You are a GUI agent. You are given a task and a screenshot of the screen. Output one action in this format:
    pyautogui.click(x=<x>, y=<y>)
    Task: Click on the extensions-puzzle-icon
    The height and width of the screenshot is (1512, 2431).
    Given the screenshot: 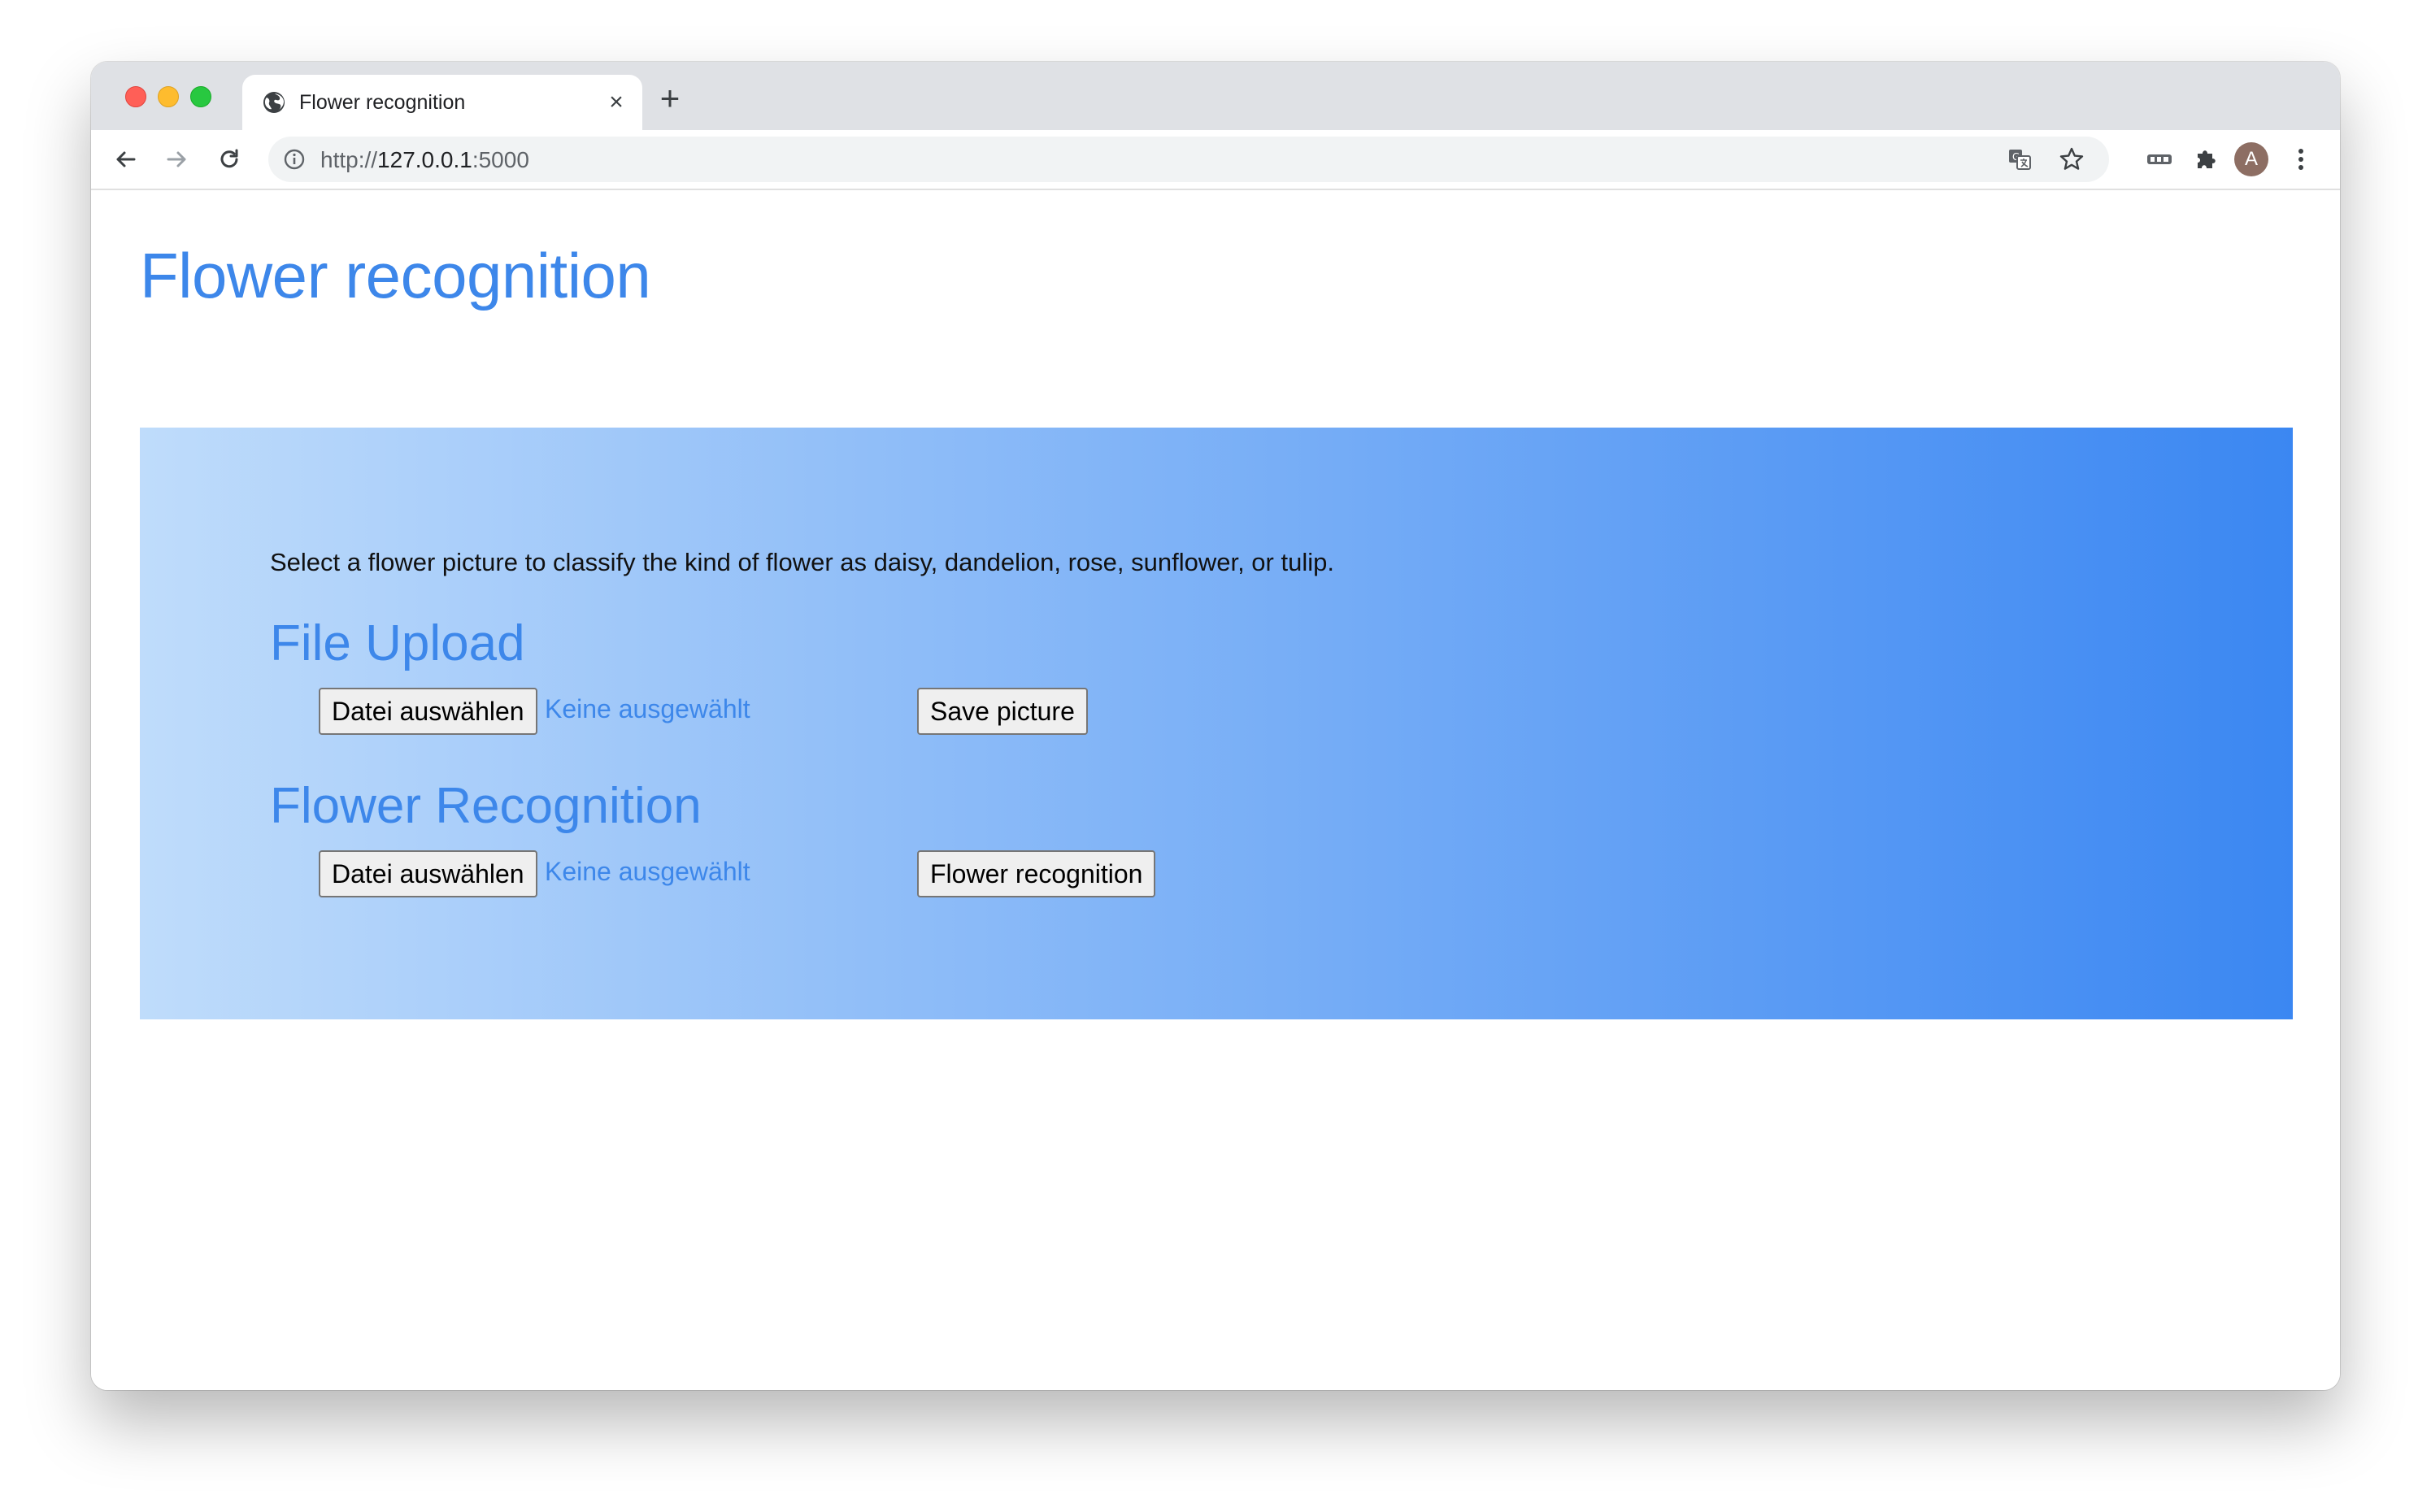 What is the action you would take?
    pyautogui.click(x=2206, y=159)
    